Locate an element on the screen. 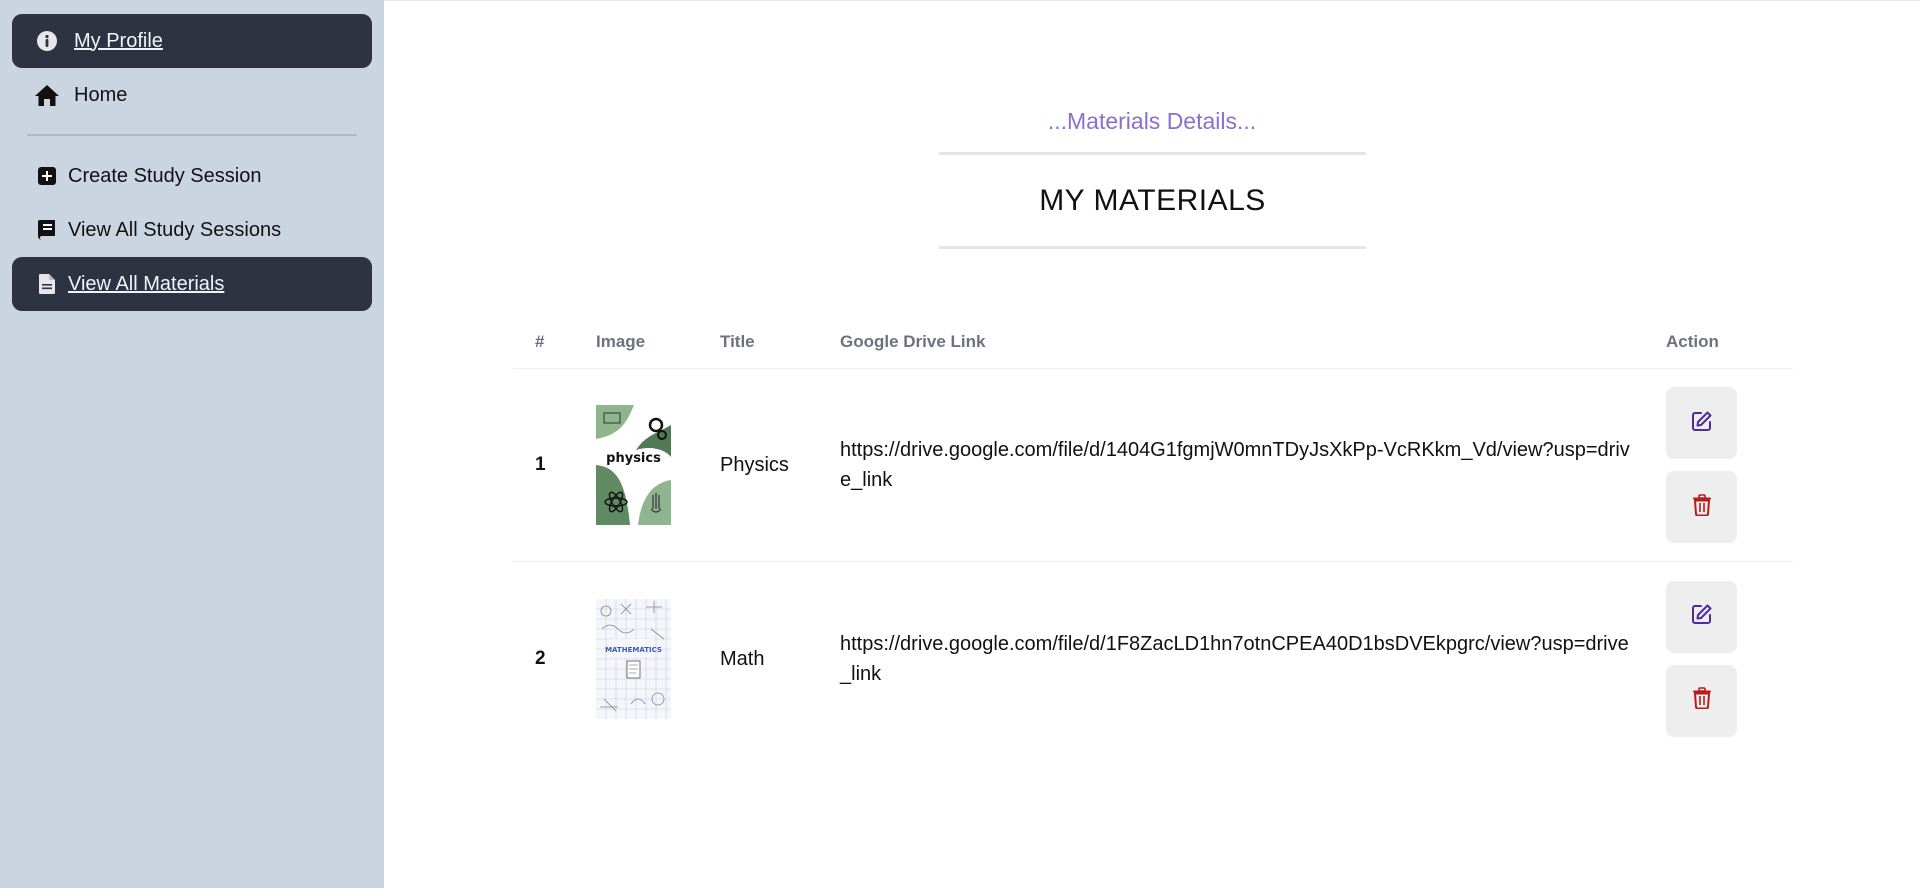 Image resolution: width=1920 pixels, height=888 pixels. physics-cover-image: physics is located at coordinates (633, 465).